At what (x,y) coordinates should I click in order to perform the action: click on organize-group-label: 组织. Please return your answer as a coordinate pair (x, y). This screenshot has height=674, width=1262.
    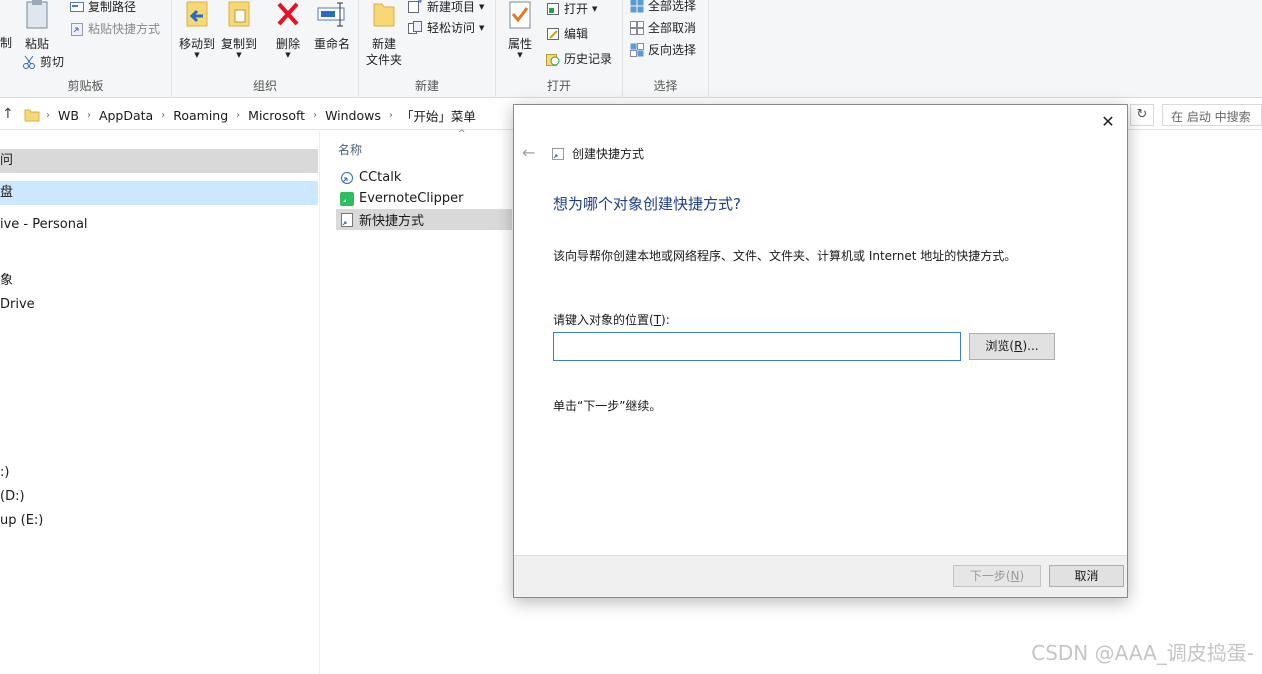
    Looking at the image, I should click on (264, 86).